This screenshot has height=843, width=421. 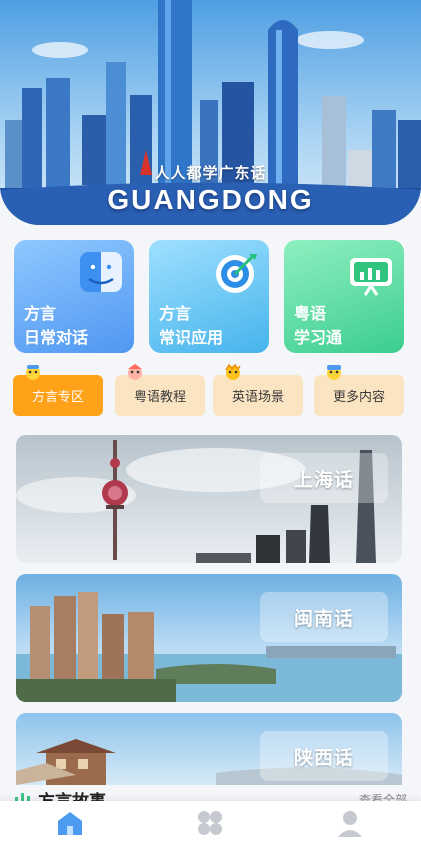 I want to click on tab-label: 粤语教程, so click(x=159, y=396).